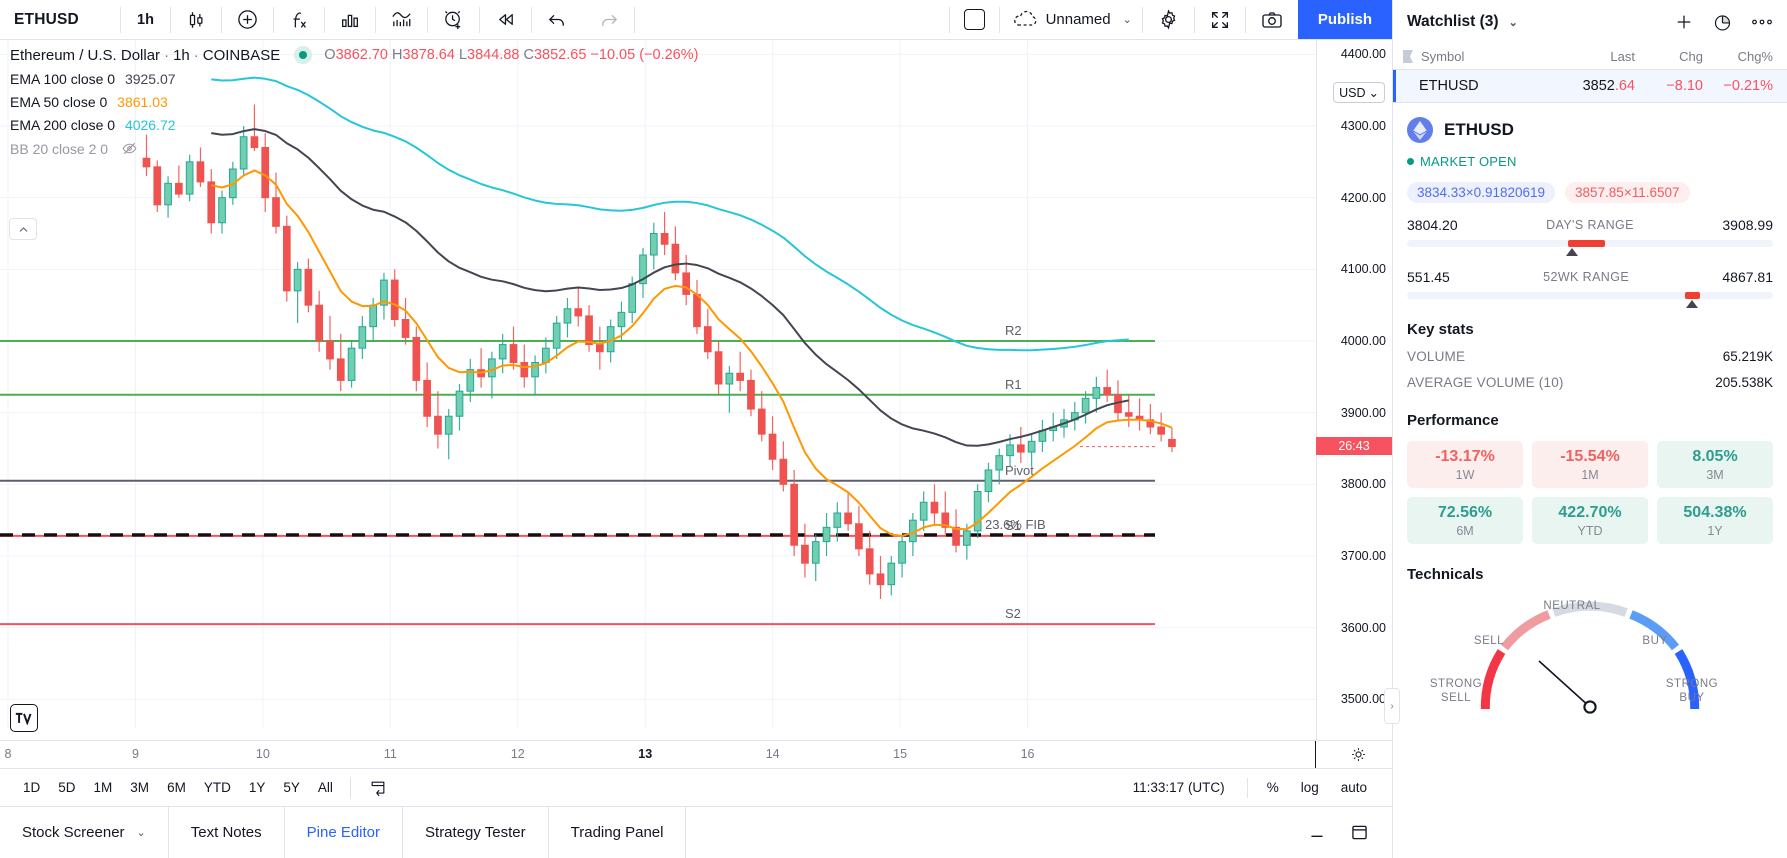 The height and width of the screenshot is (858, 1787). What do you see at coordinates (378, 788) in the screenshot?
I see `date-range-icon` at bounding box center [378, 788].